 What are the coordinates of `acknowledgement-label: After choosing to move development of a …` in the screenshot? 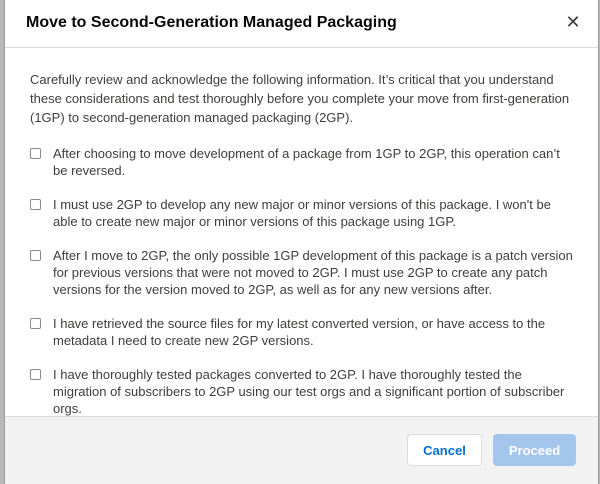 It's located at (306, 162).